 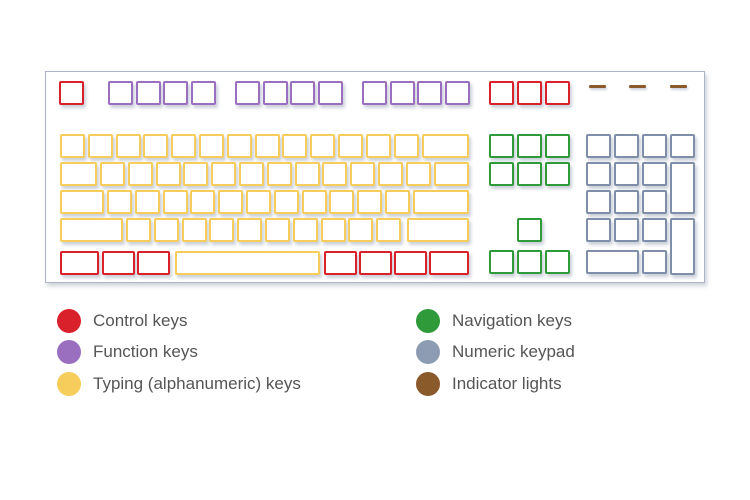 I want to click on legend-label: Typing (alphanumeric) keys, so click(x=197, y=383).